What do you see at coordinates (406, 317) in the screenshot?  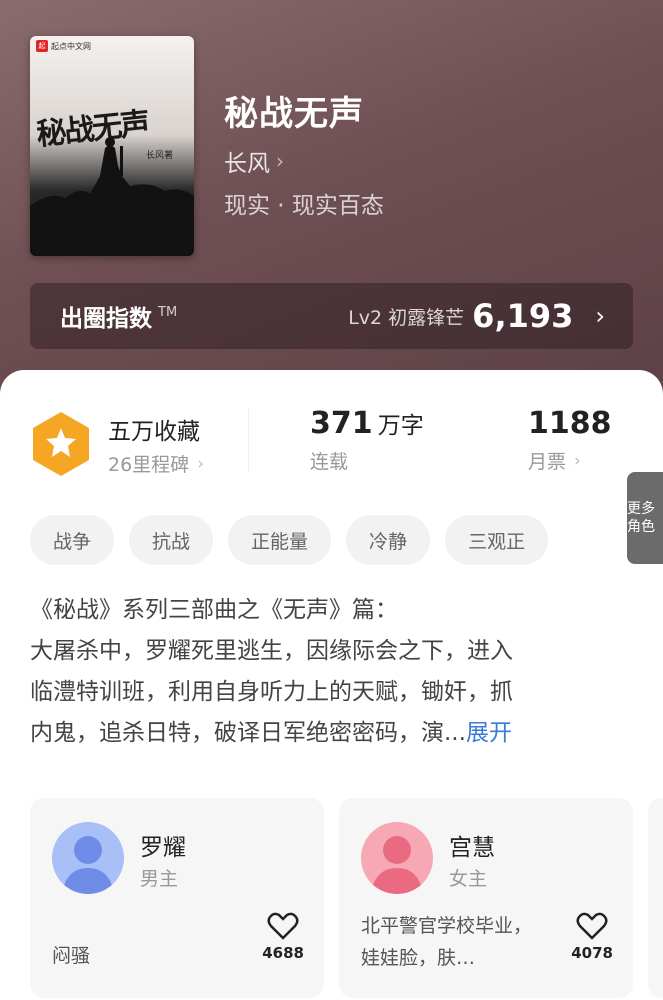 I see `popularity-level: Lv2 初露锋芒` at bounding box center [406, 317].